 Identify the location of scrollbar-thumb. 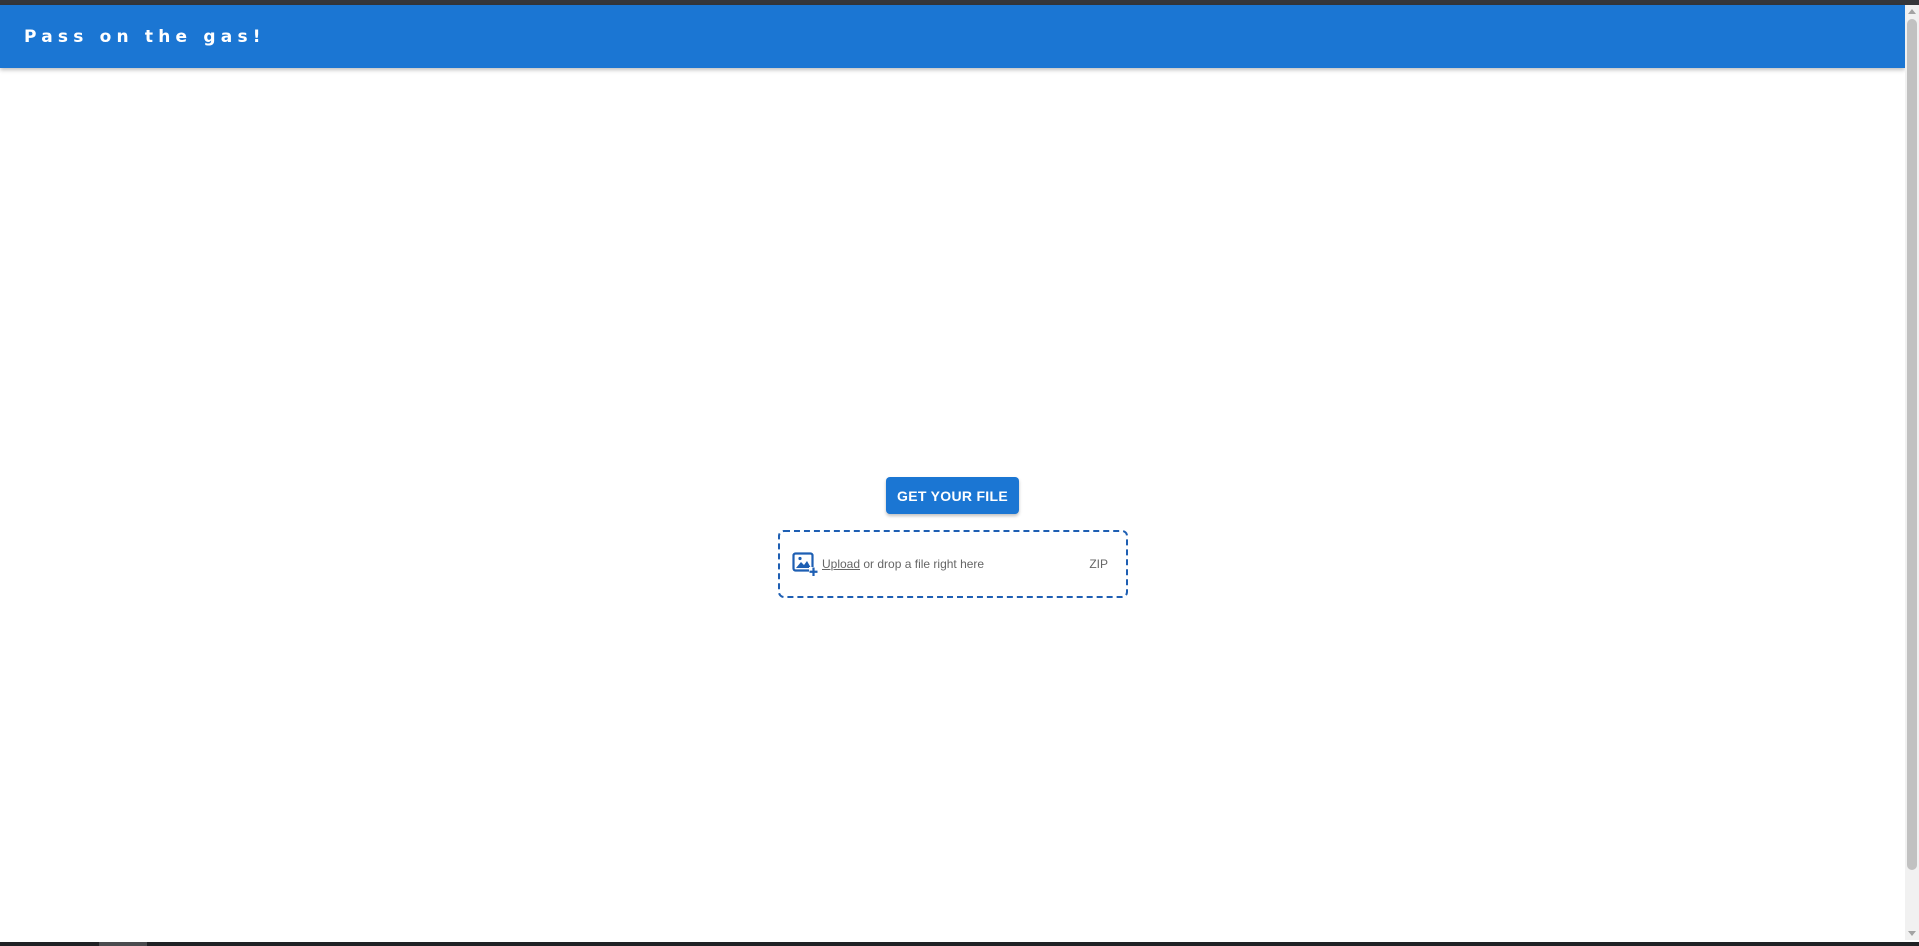
(1912, 444).